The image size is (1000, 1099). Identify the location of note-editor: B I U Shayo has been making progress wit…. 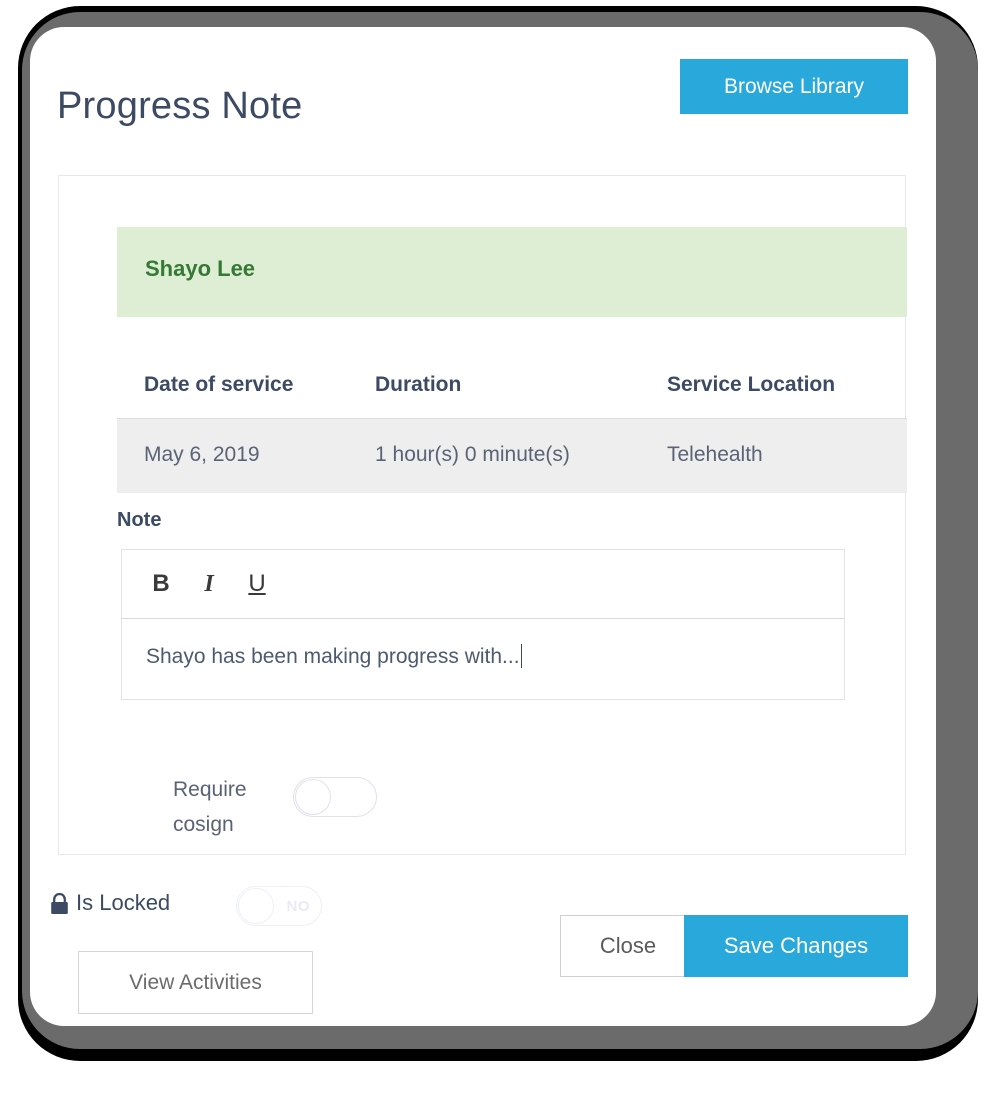
(483, 624).